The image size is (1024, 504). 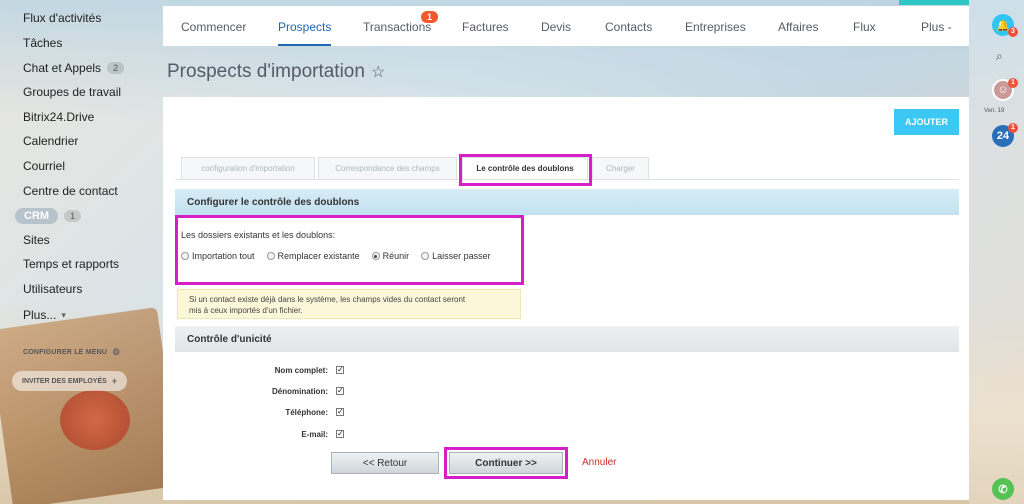 I want to click on bitrix24-count-badge: 1, so click(x=1013, y=128).